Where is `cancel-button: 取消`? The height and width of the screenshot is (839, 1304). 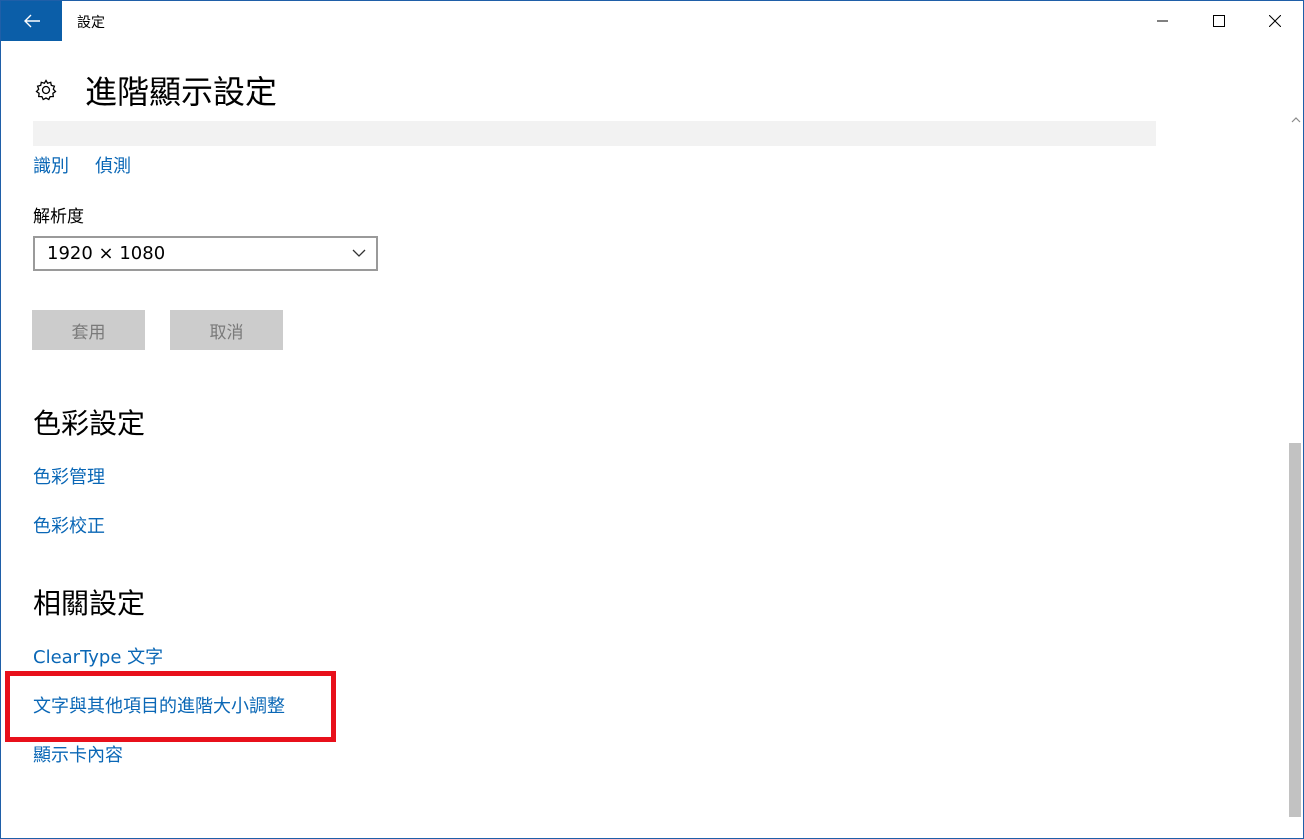 cancel-button: 取消 is located at coordinates (226, 330).